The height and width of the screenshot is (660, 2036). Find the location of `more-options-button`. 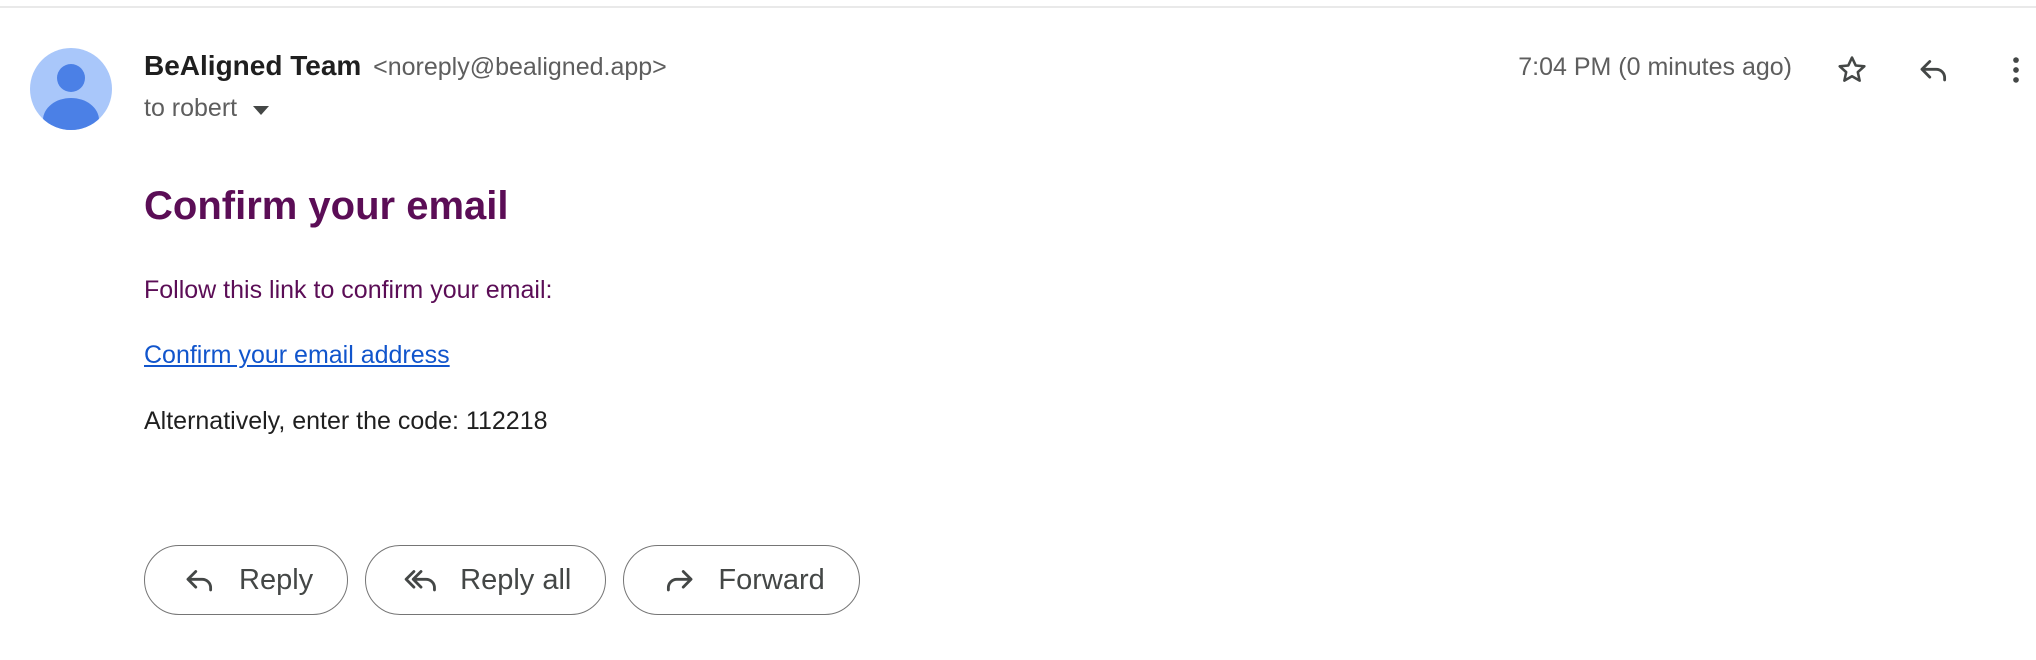

more-options-button is located at coordinates (2015, 70).